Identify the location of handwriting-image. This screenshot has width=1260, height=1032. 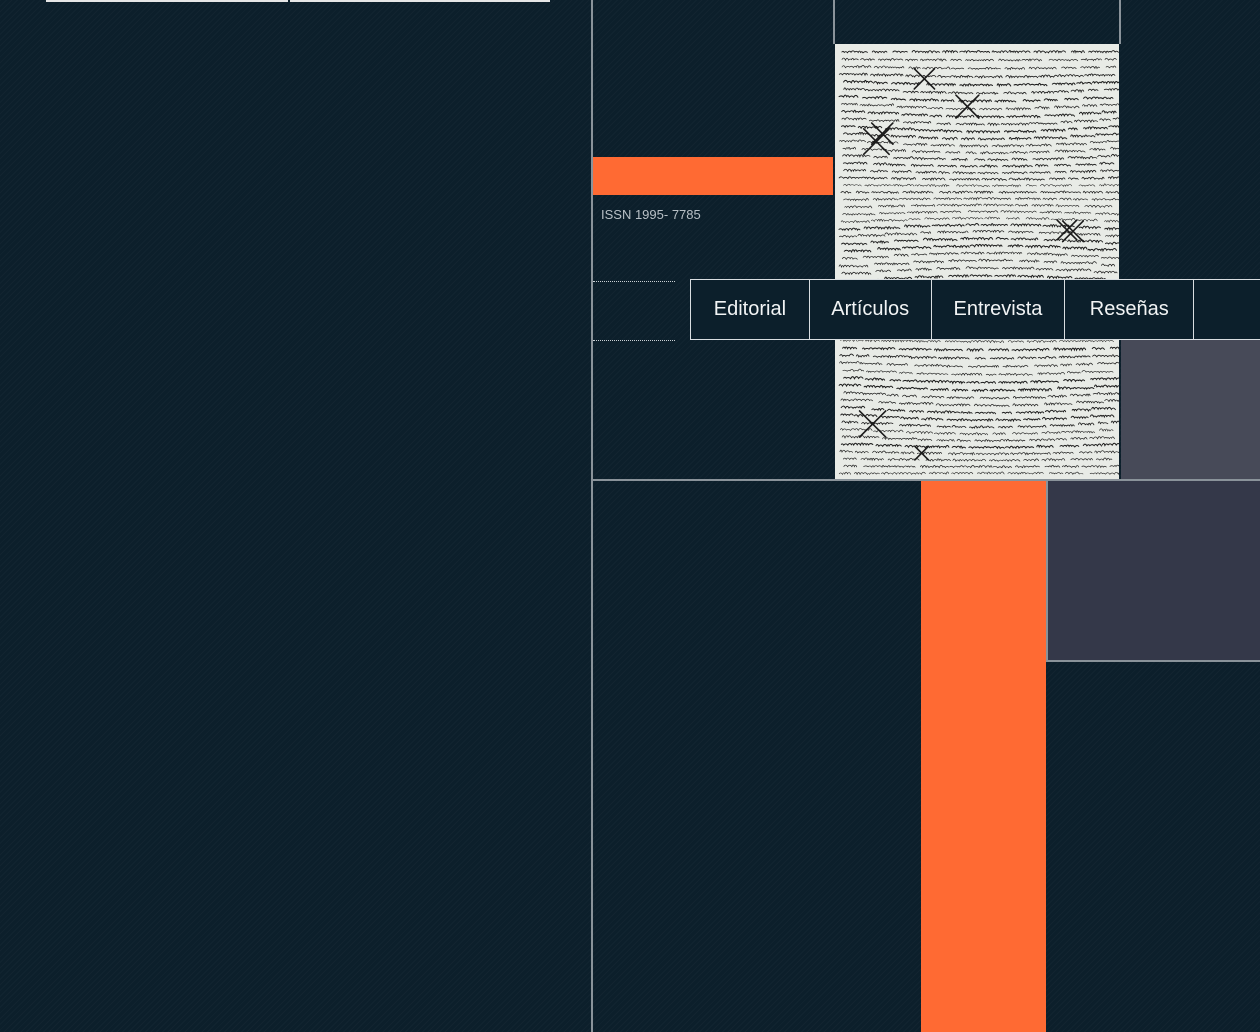
(978, 262).